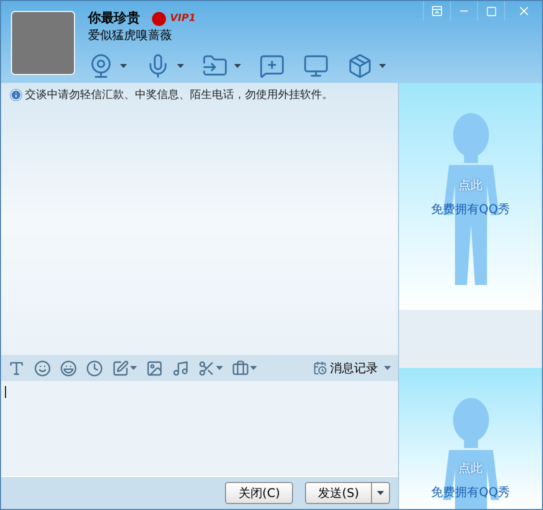  I want to click on clock-icon, so click(94, 368).